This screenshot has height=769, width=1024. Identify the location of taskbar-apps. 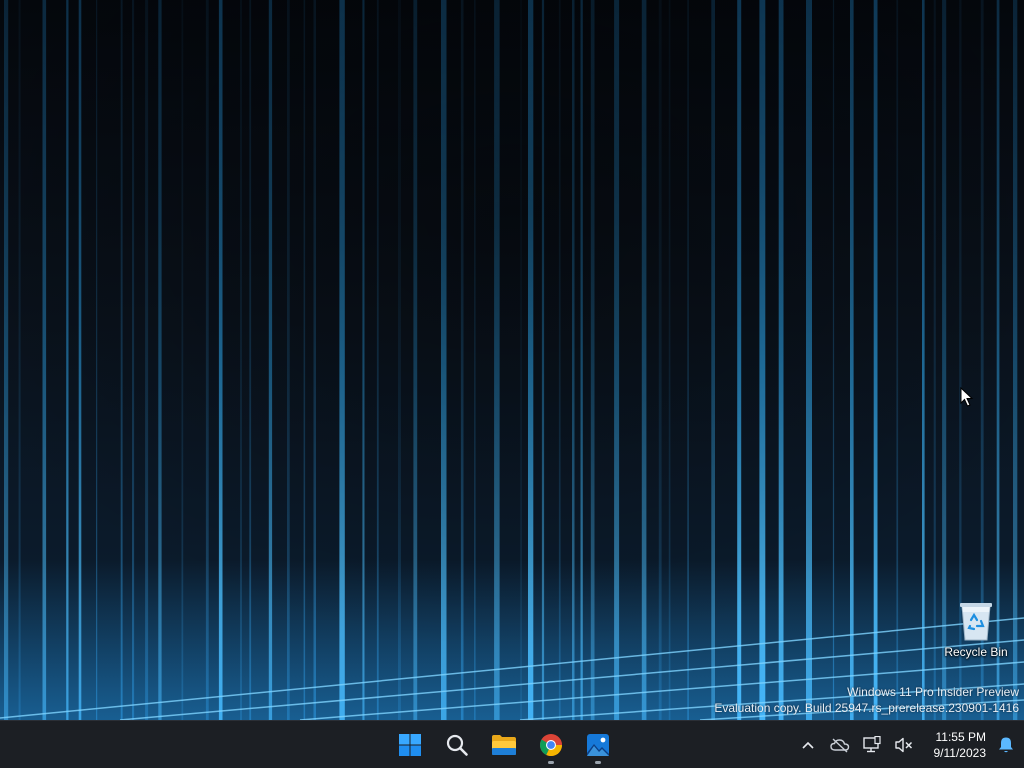
(503, 745).